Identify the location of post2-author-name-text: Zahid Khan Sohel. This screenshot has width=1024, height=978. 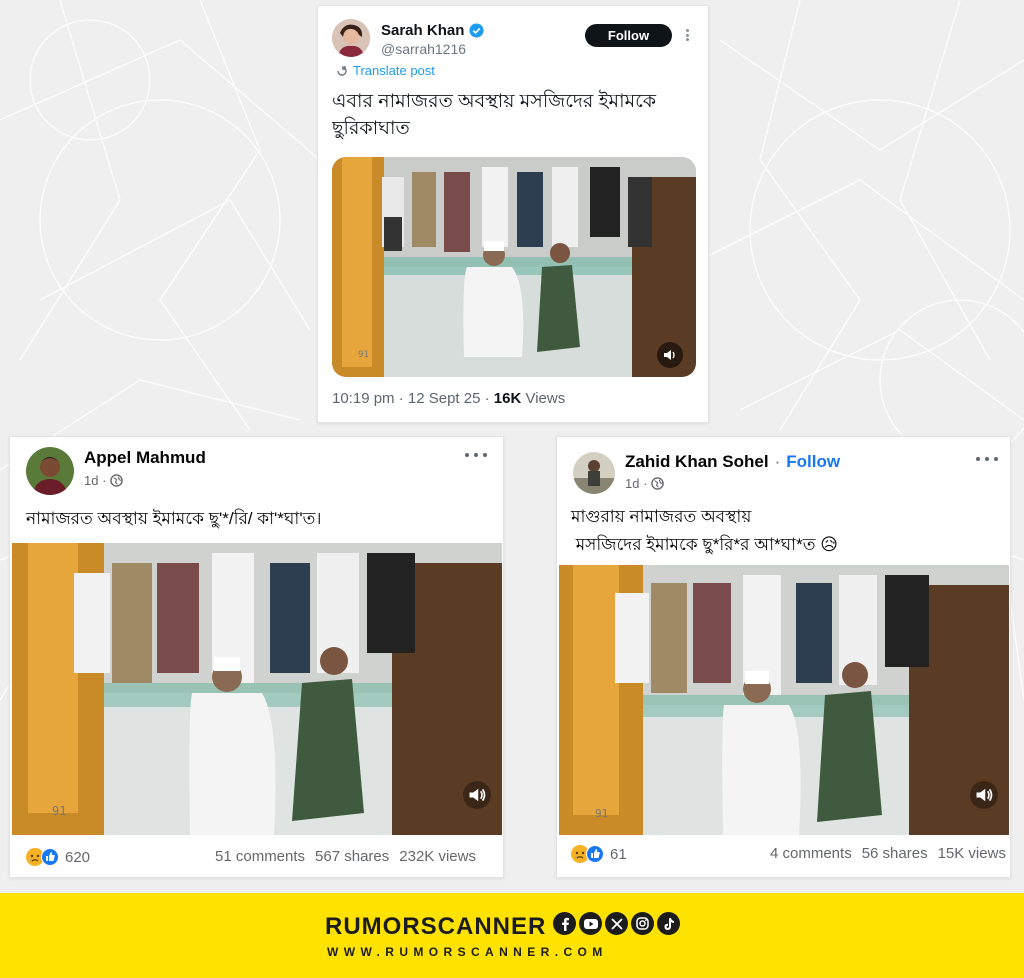
(697, 462).